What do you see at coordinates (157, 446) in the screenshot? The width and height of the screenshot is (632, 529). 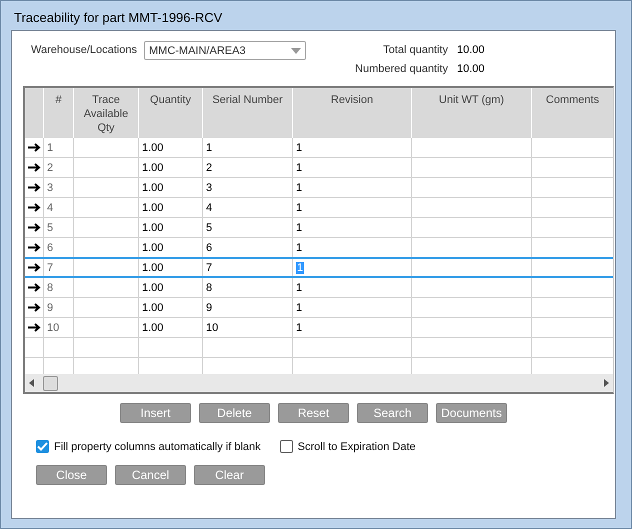 I see `checkbox-label: Fill property columns automatically if blank` at bounding box center [157, 446].